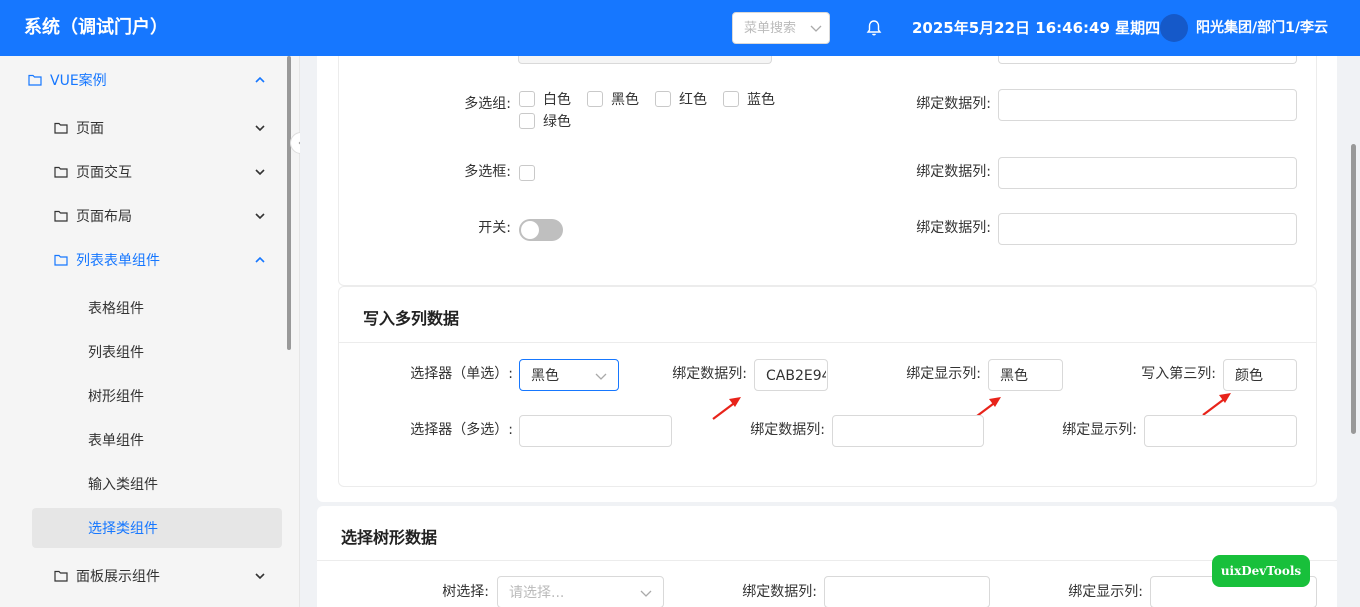 The width and height of the screenshot is (1360, 607). Describe the element at coordinates (178, 308) in the screenshot. I see `sidebar-item-table-component: 表格组件` at that location.